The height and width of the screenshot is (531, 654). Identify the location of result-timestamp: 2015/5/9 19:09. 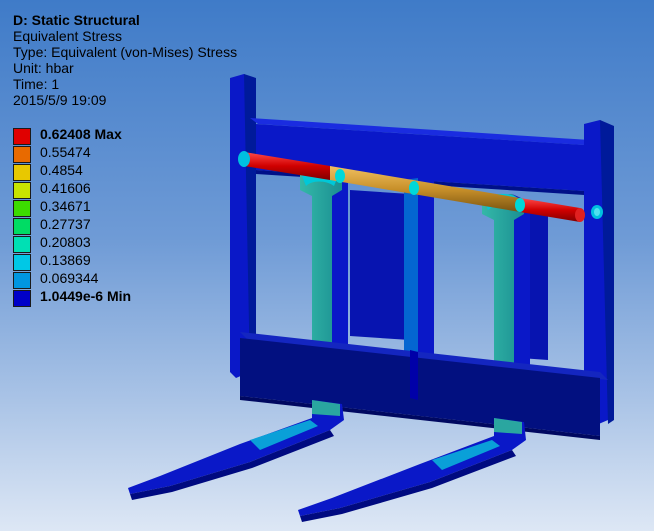
(60, 100).